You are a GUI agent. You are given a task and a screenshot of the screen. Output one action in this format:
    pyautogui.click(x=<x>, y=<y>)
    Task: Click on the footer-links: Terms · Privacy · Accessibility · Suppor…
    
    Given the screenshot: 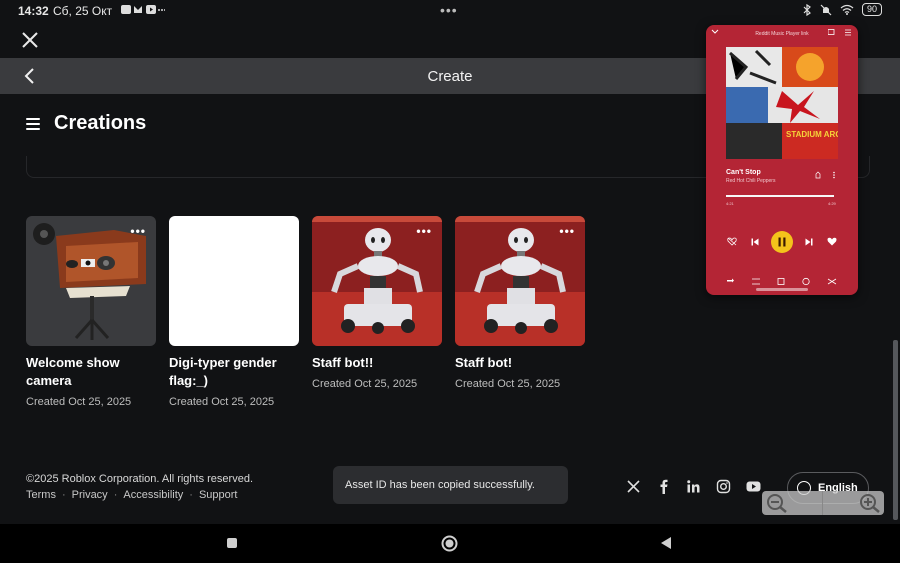 What is the action you would take?
    pyautogui.click(x=131, y=495)
    